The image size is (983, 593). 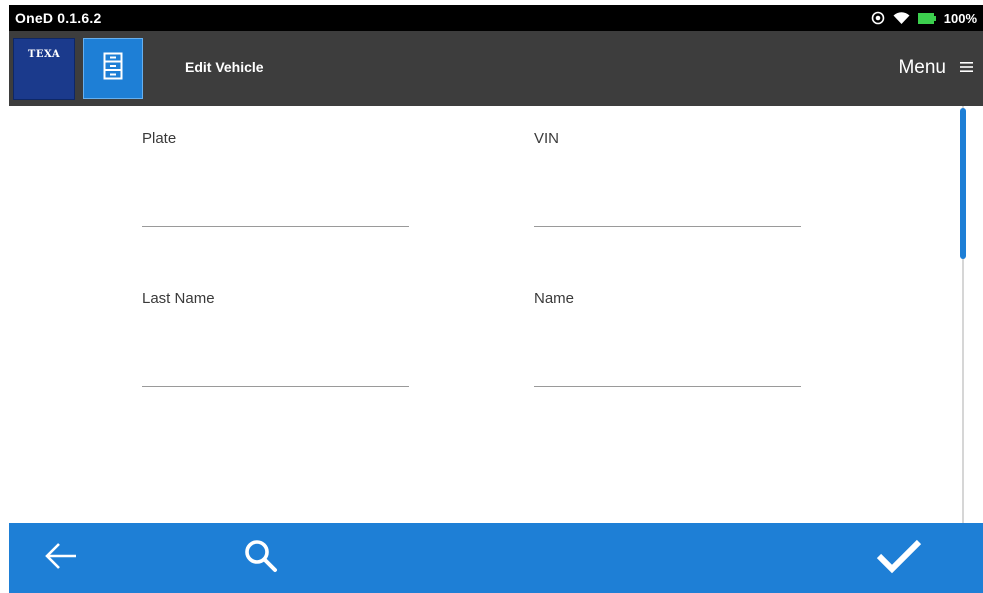 What do you see at coordinates (547, 138) in the screenshot?
I see `vin-label: VIN` at bounding box center [547, 138].